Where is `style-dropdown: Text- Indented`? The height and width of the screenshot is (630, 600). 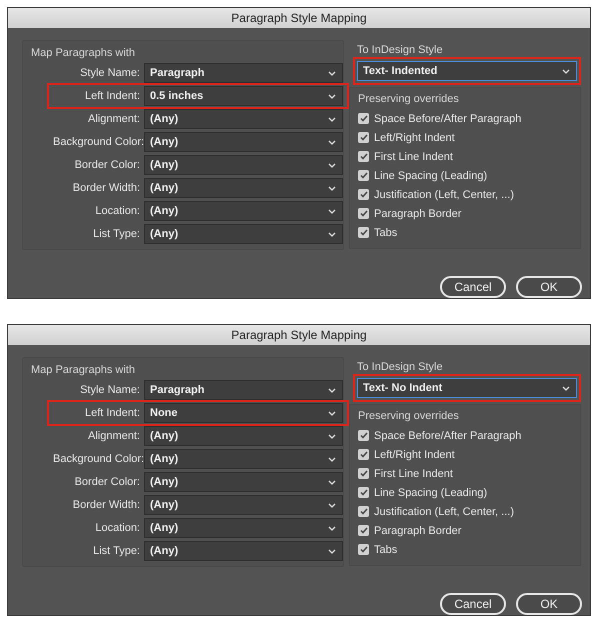
style-dropdown: Text- Indented is located at coordinates (467, 71).